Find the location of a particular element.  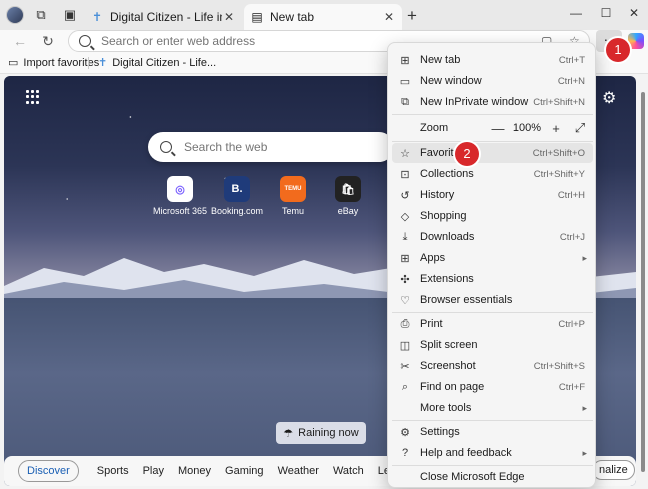

menu-item-shopping: ◇ Shopping is located at coordinates (492, 216).